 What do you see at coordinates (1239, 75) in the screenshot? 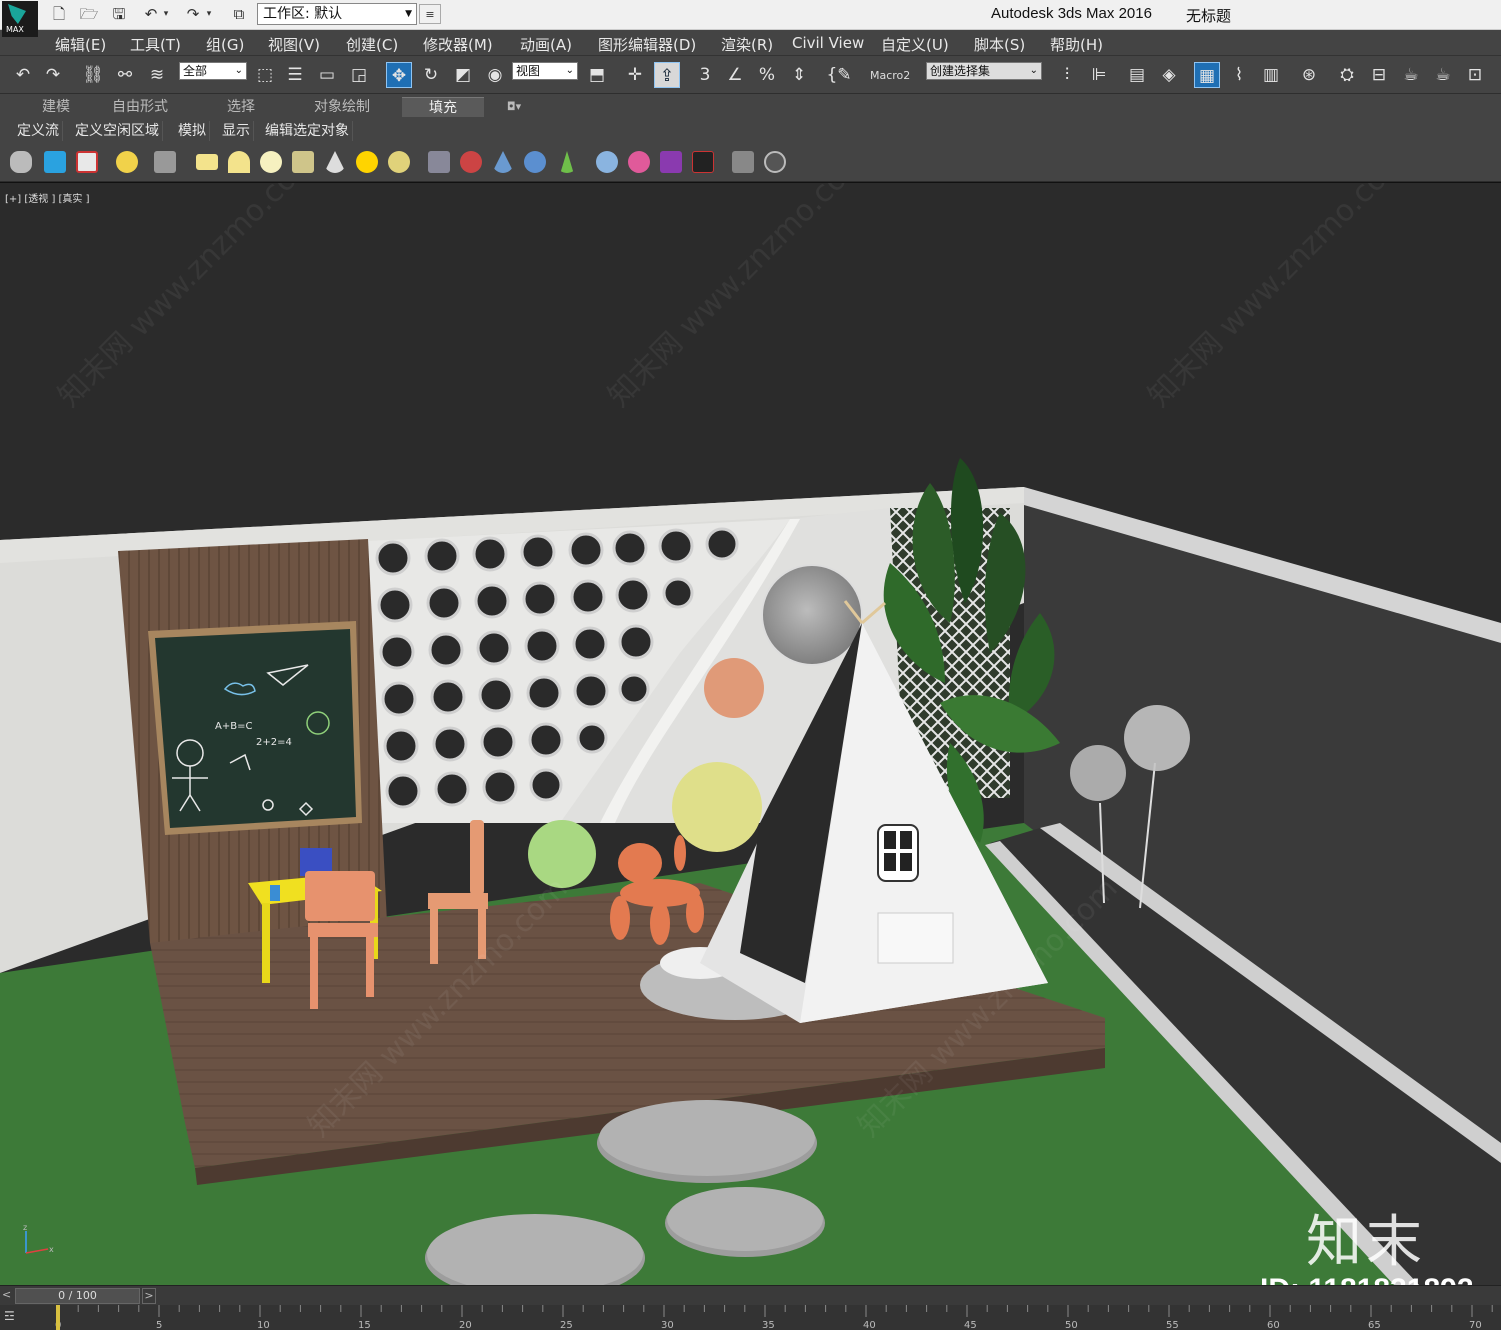
I see `curve-editor-icon: ⌇` at bounding box center [1239, 75].